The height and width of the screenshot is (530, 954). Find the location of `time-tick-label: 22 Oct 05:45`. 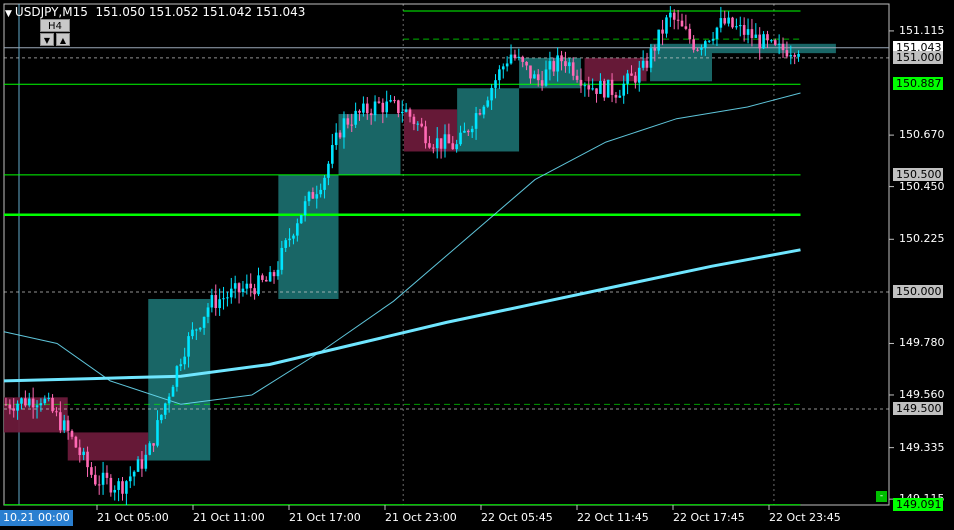

time-tick-label: 22 Oct 05:45 is located at coordinates (517, 517).